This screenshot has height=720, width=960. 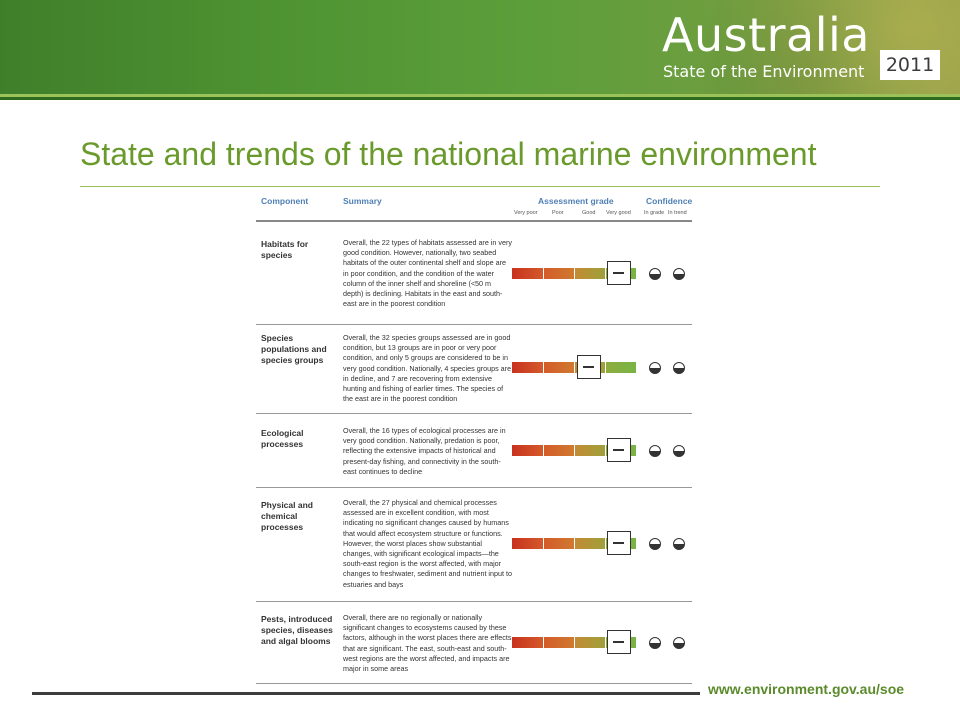 I want to click on brand-title: Australia, so click(x=766, y=35).